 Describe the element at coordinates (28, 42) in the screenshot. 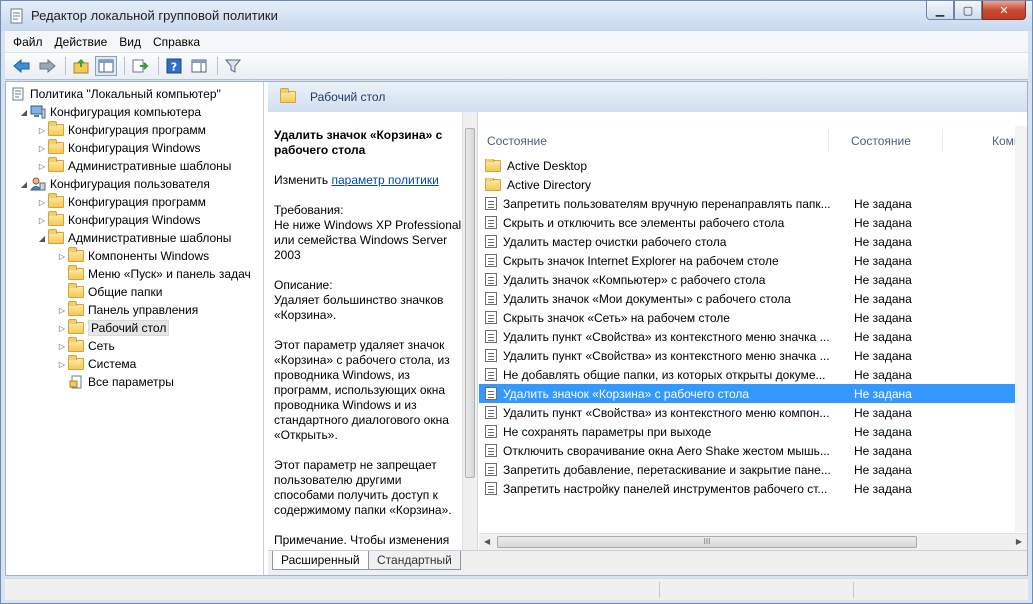

I see `menu-file: Файл` at that location.